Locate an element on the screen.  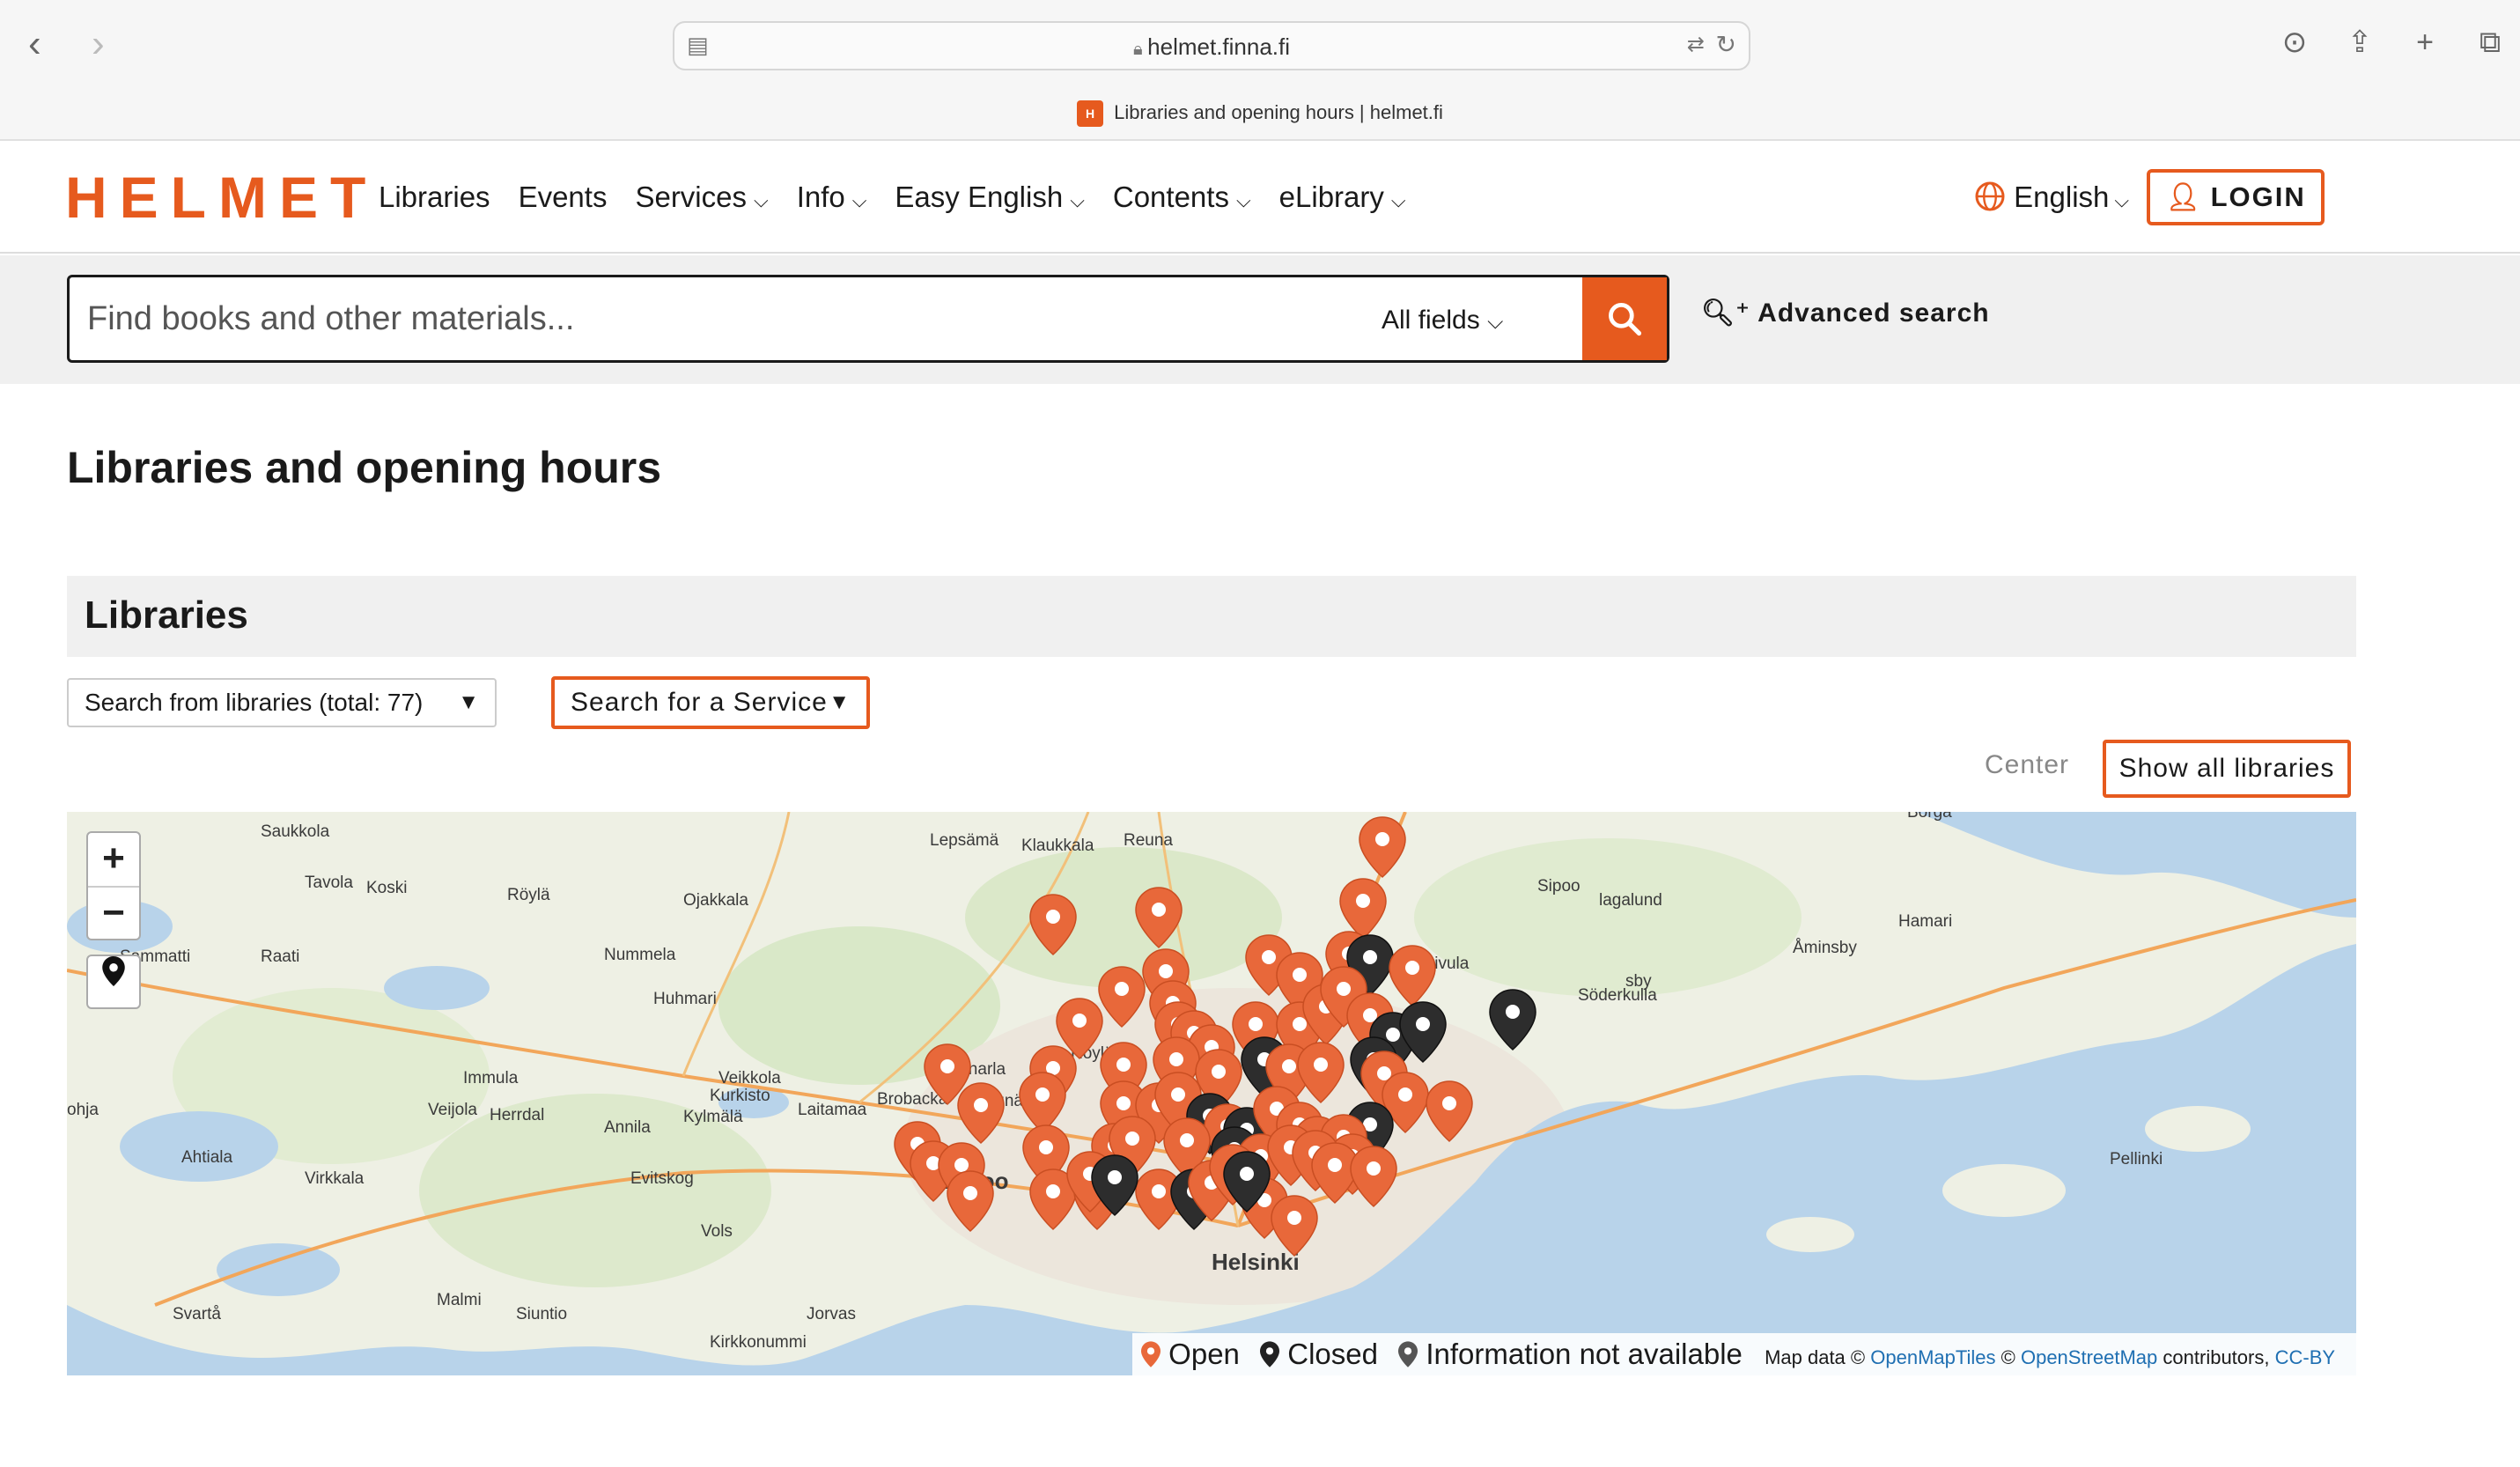
menu-events: Events is located at coordinates (563, 199).